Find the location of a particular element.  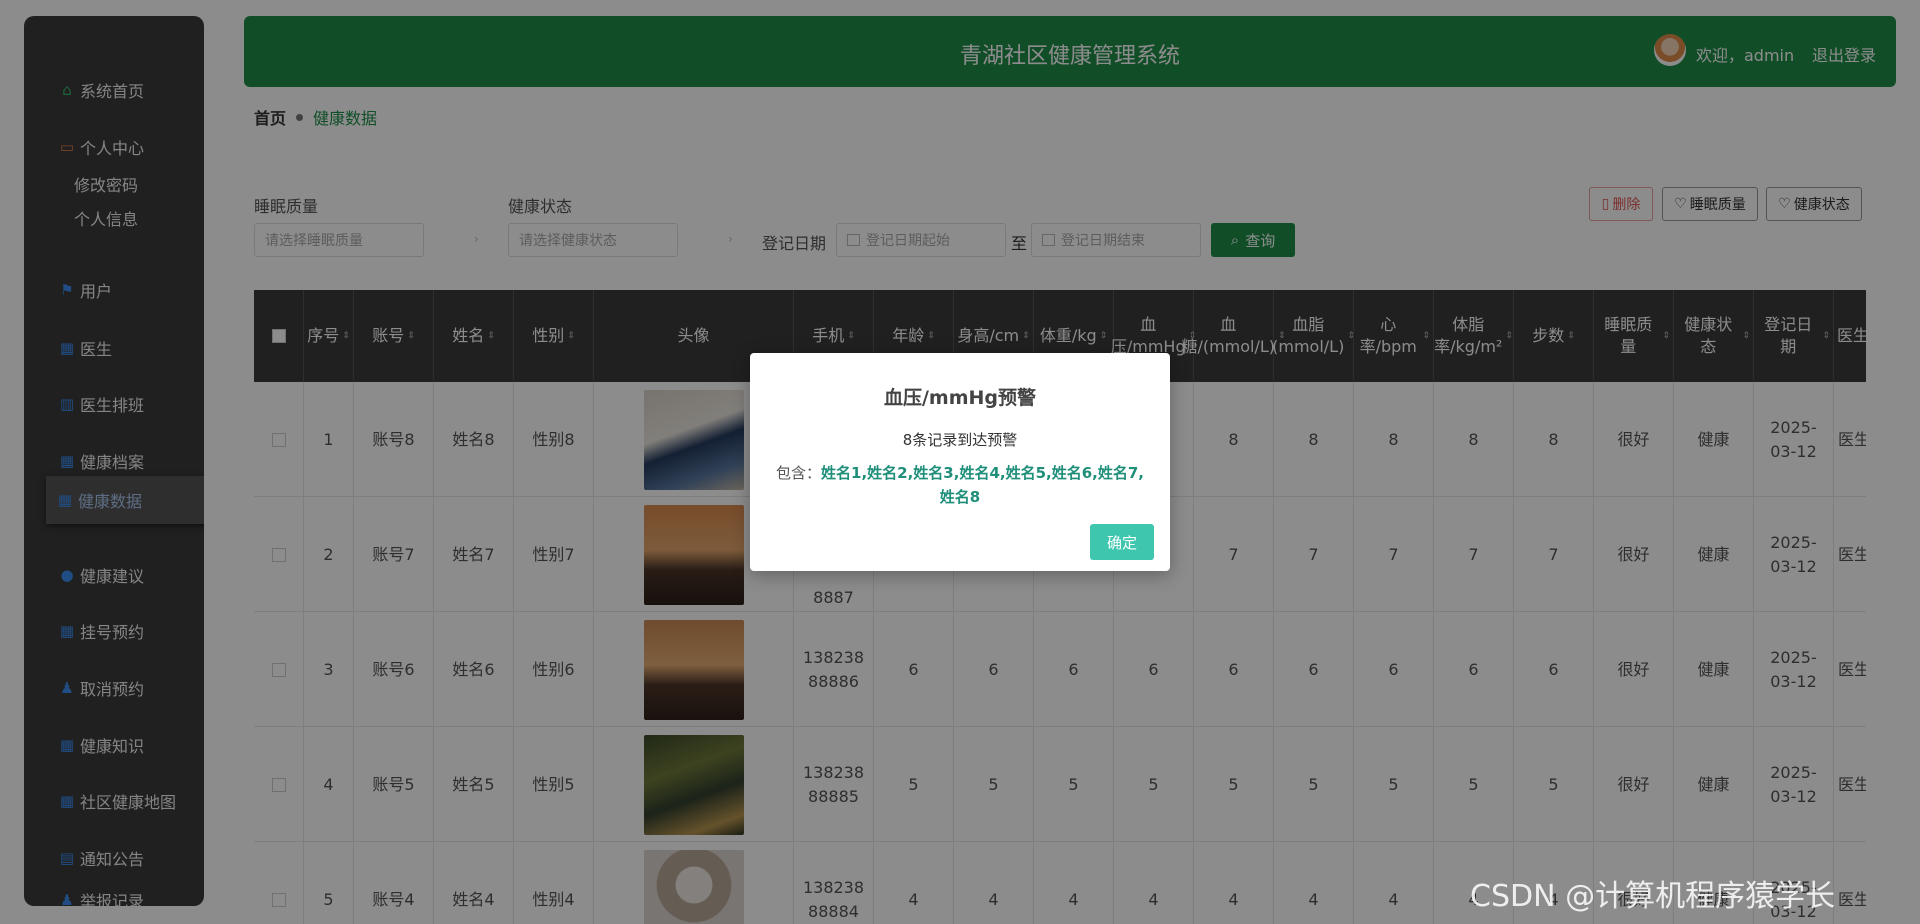

dialog-names: 姓名1,姓名2,姓名3,姓名4,姓名5,姓名6,姓名7,姓名8 is located at coordinates (982, 485).